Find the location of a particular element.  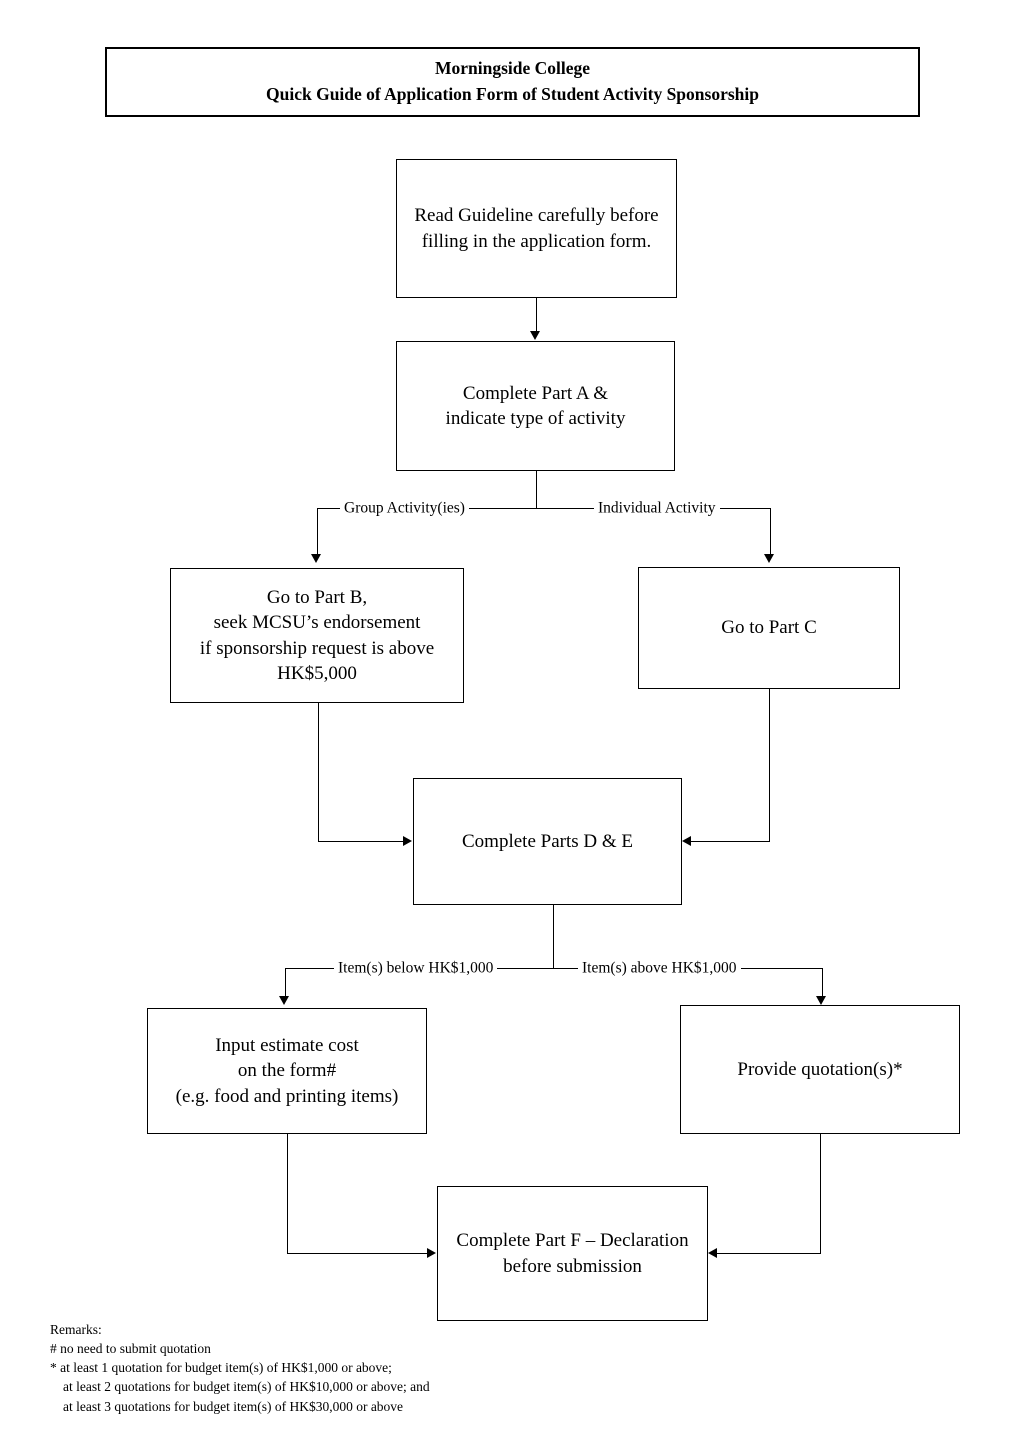

arrowhead-partb-to-de is located at coordinates (407, 841).